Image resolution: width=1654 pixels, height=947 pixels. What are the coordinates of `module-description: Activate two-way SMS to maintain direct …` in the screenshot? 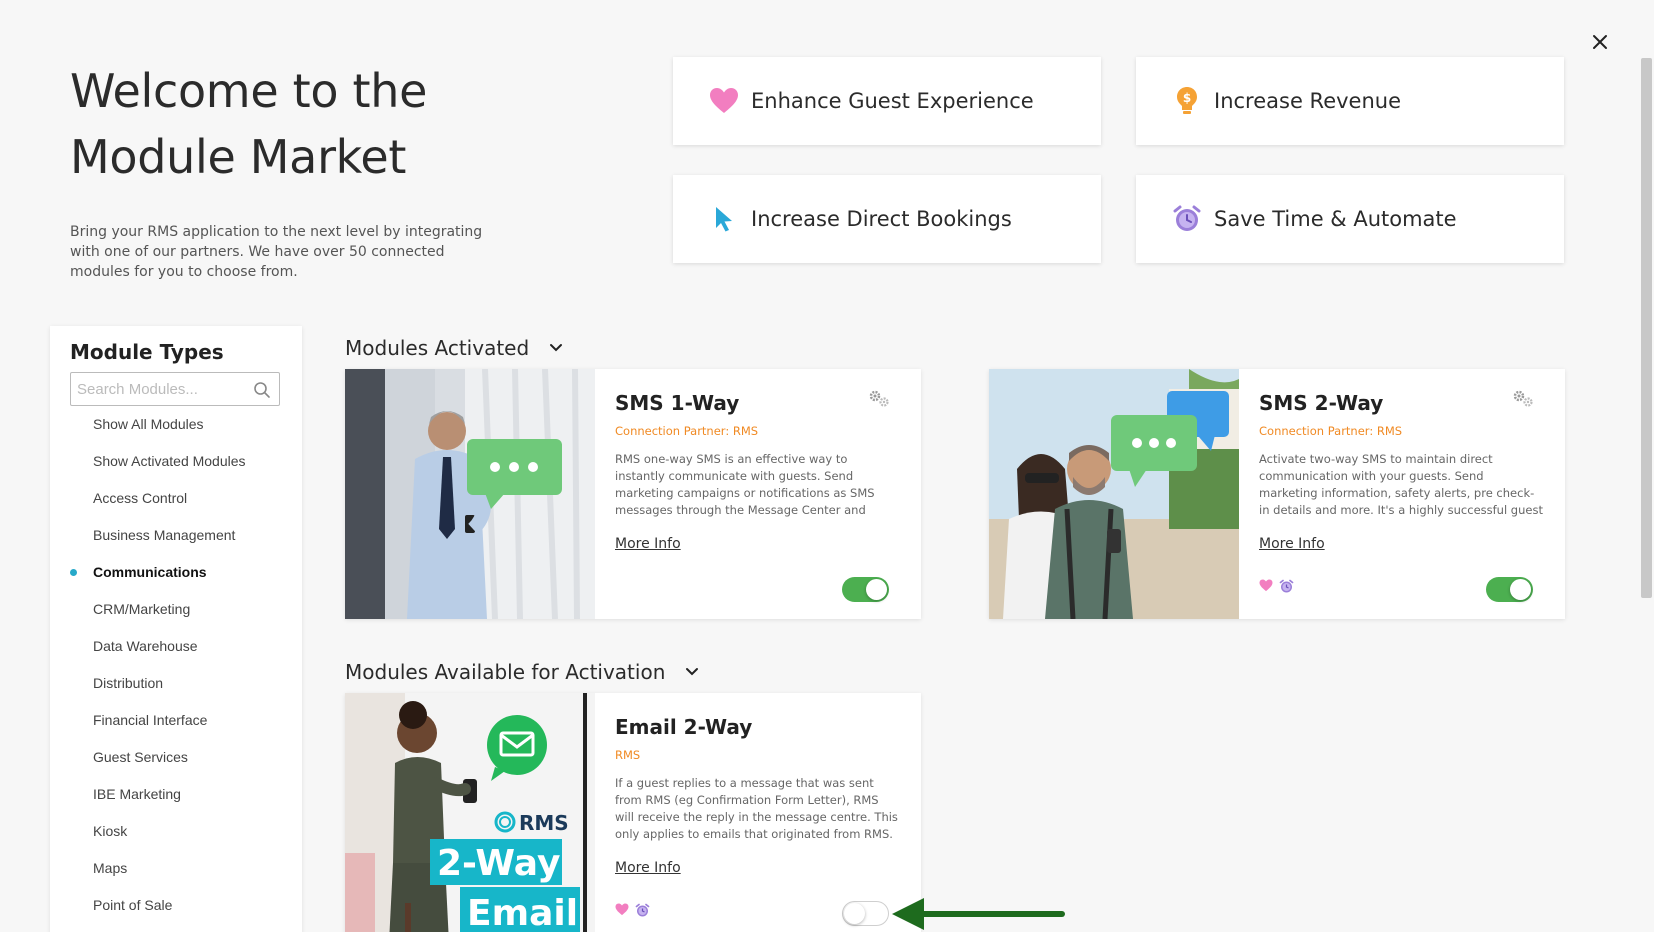 It's located at (1401, 484).